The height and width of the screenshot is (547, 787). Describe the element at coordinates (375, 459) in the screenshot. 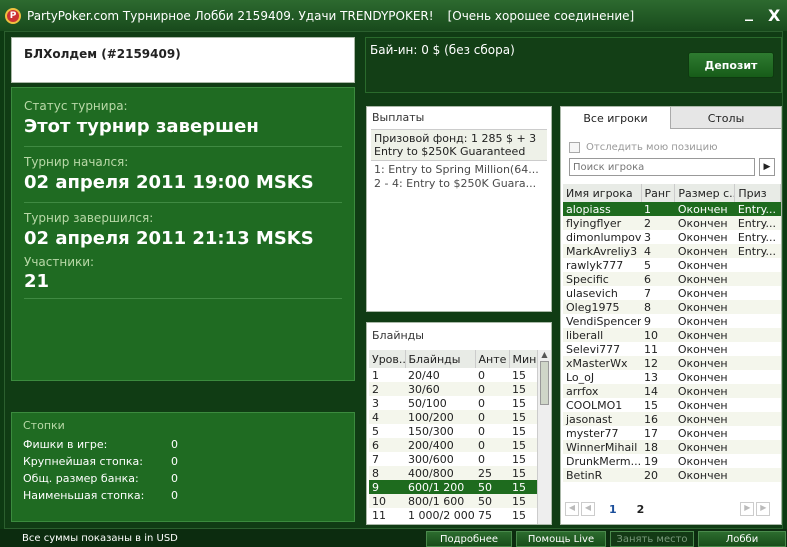

I see `blinds-cell: 7` at that location.